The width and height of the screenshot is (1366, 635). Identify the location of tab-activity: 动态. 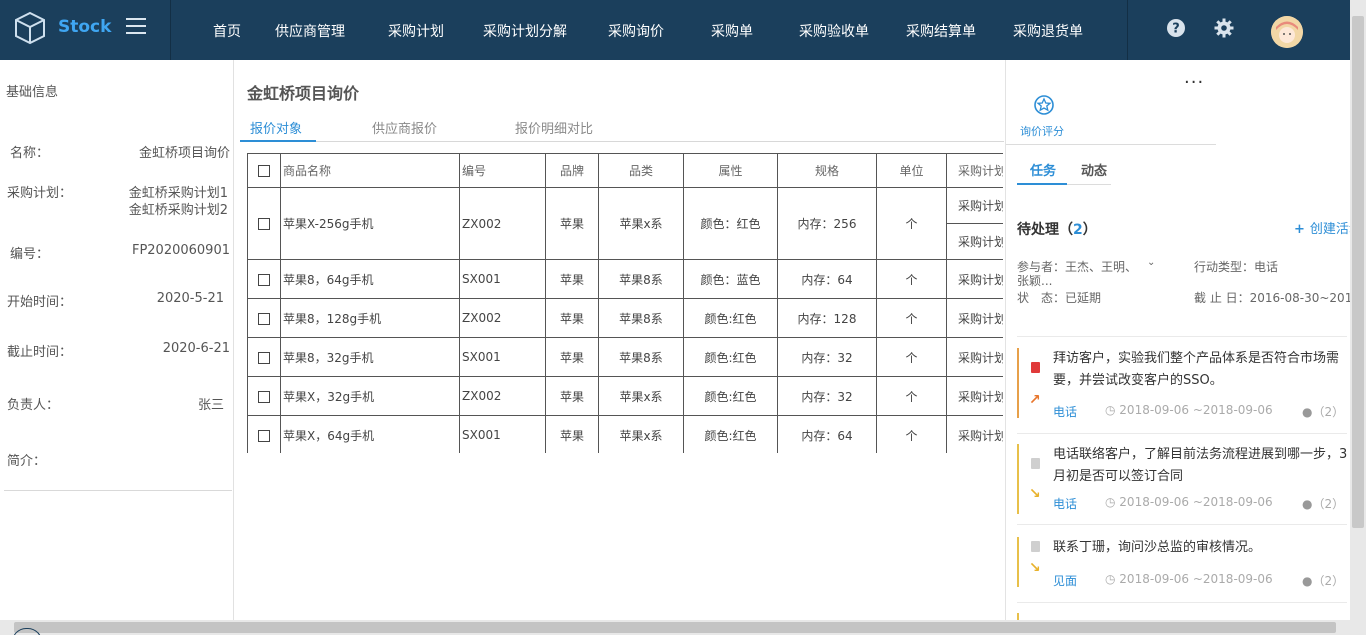
(1094, 169).